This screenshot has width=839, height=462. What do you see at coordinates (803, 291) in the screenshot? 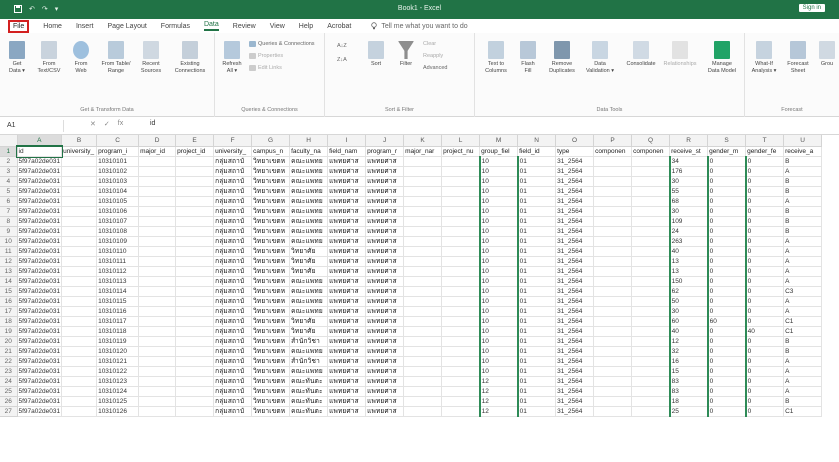
I see `cell: C3` at bounding box center [803, 291].